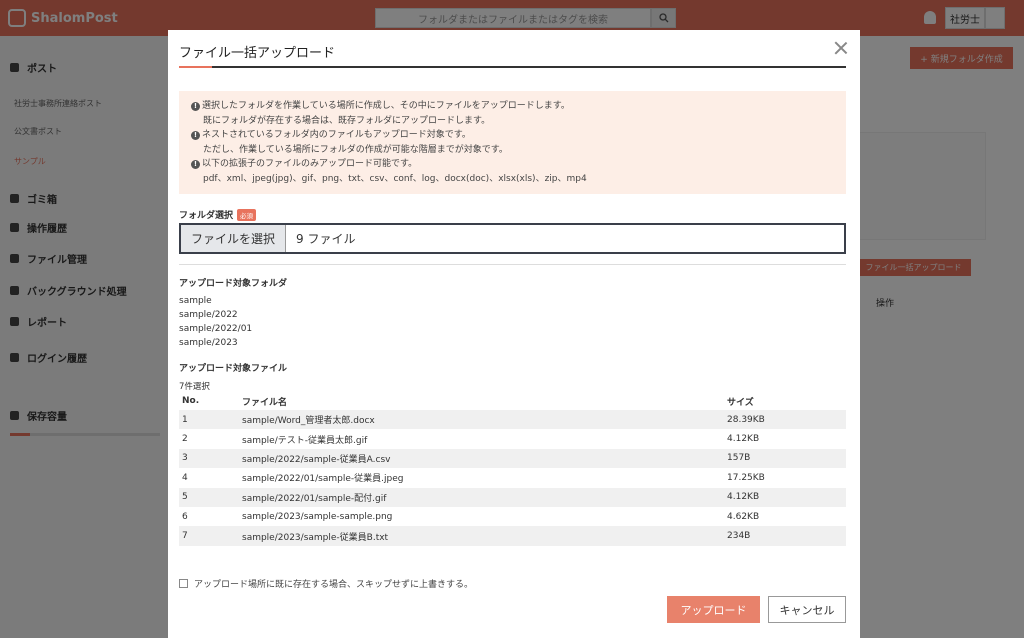  What do you see at coordinates (713, 609) in the screenshot?
I see `upload-button: アップロード` at bounding box center [713, 609].